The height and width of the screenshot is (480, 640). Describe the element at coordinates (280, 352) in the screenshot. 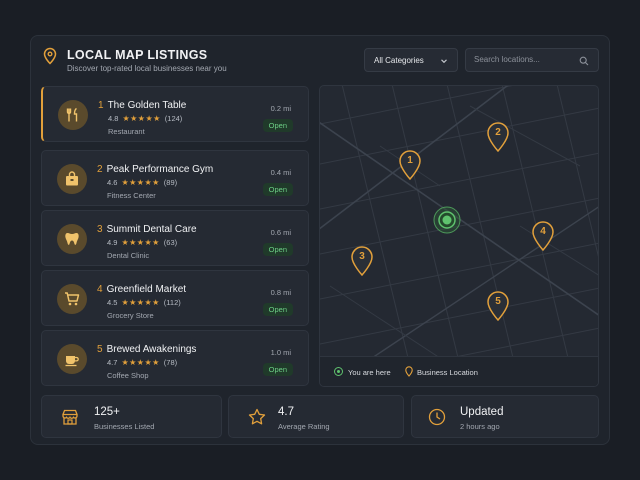

I see `listing-distance: 1.0 mi` at that location.